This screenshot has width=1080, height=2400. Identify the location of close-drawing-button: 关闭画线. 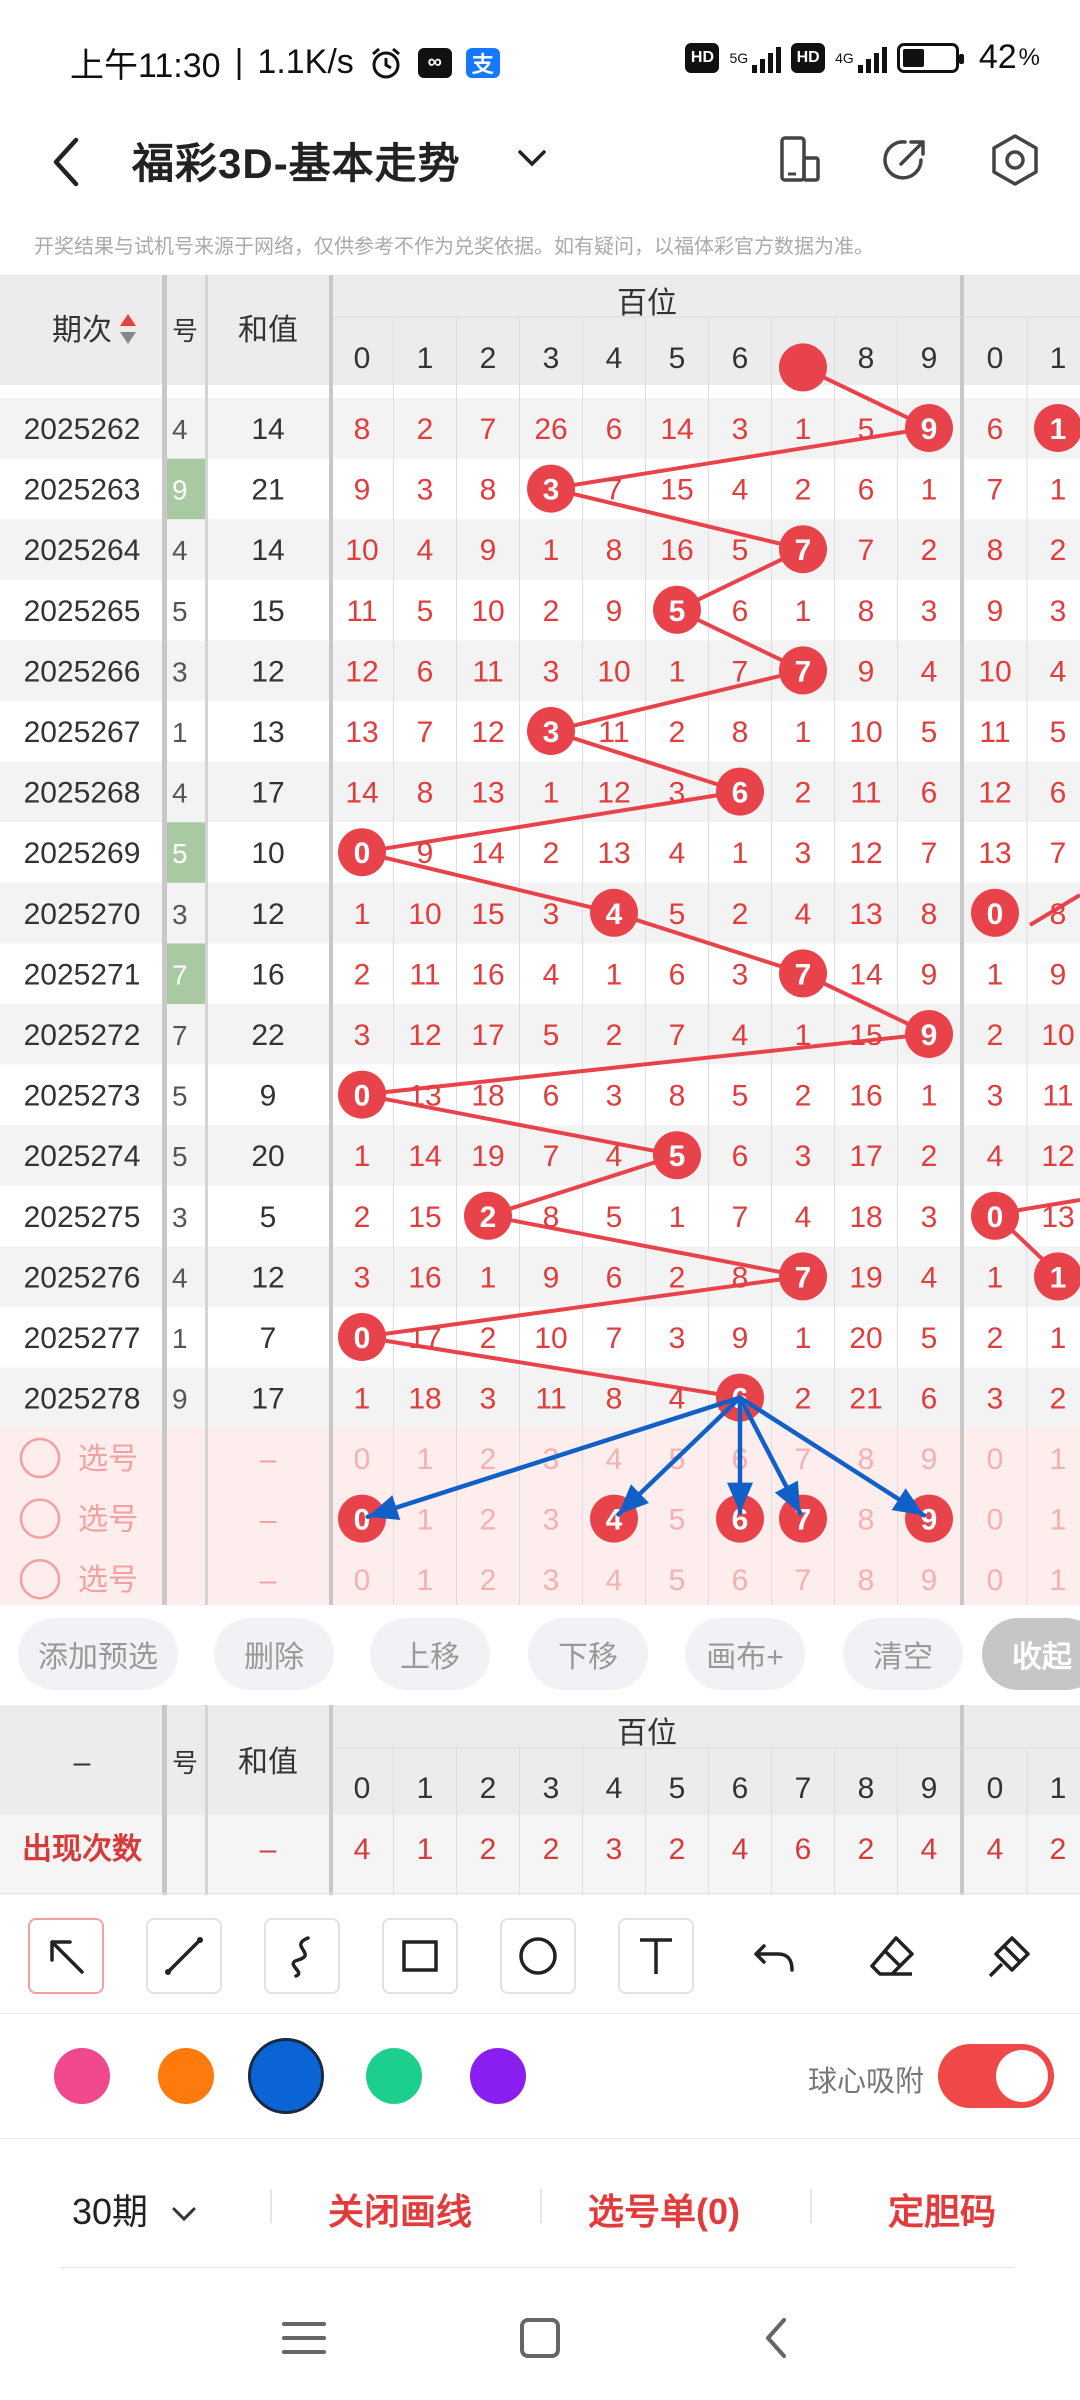
(400, 2209).